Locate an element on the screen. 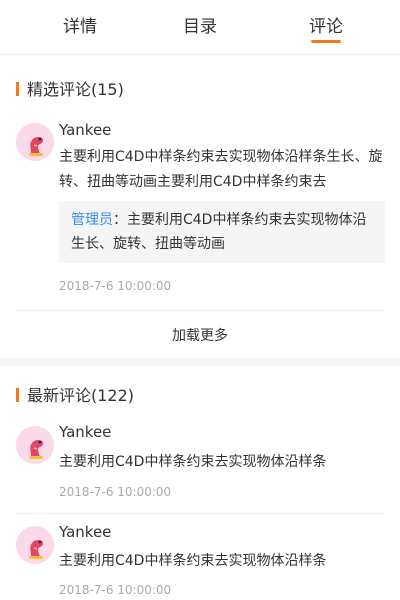  latest-comments-title: 最新评论(122) is located at coordinates (75, 396).